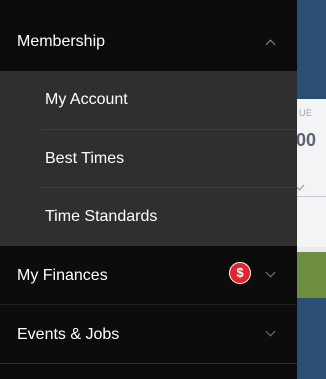  I want to click on app-card-value: 00, so click(306, 140).